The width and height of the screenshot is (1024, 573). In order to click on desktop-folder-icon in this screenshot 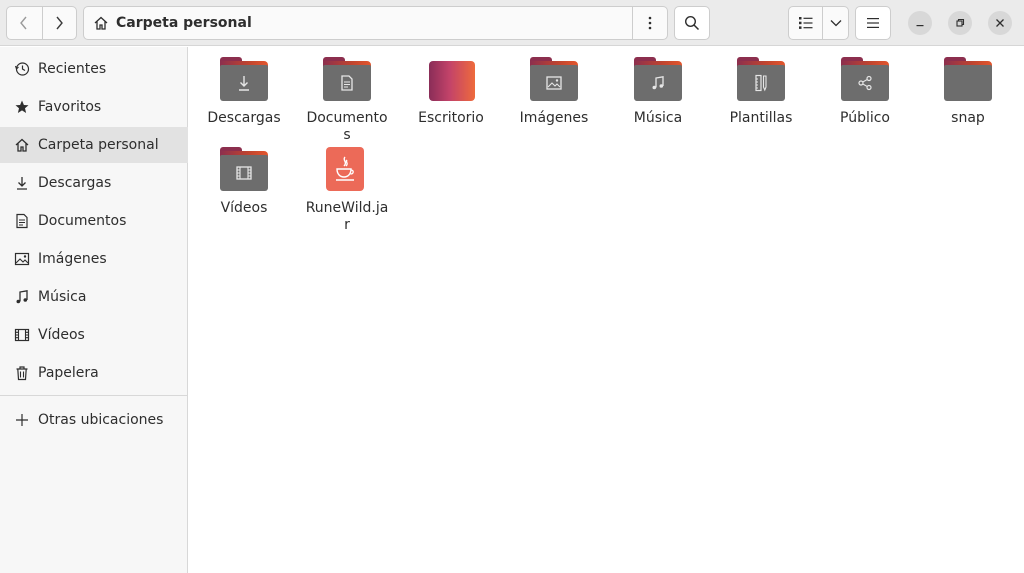, I will do `click(451, 81)`.